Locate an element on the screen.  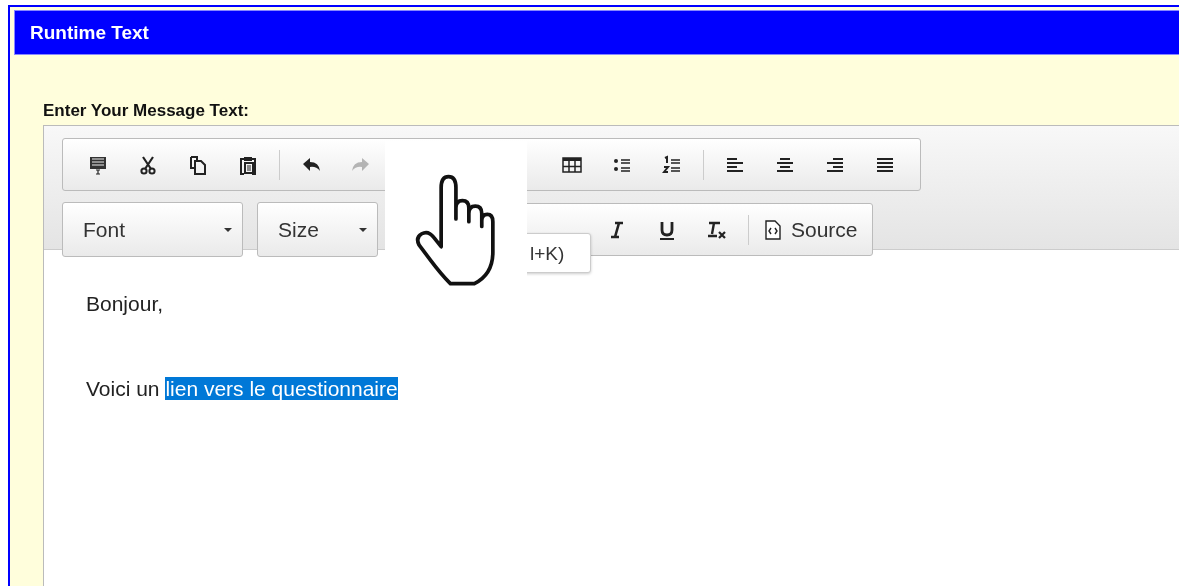
field-label: Enter Your Message Text: is located at coordinates (146, 111).